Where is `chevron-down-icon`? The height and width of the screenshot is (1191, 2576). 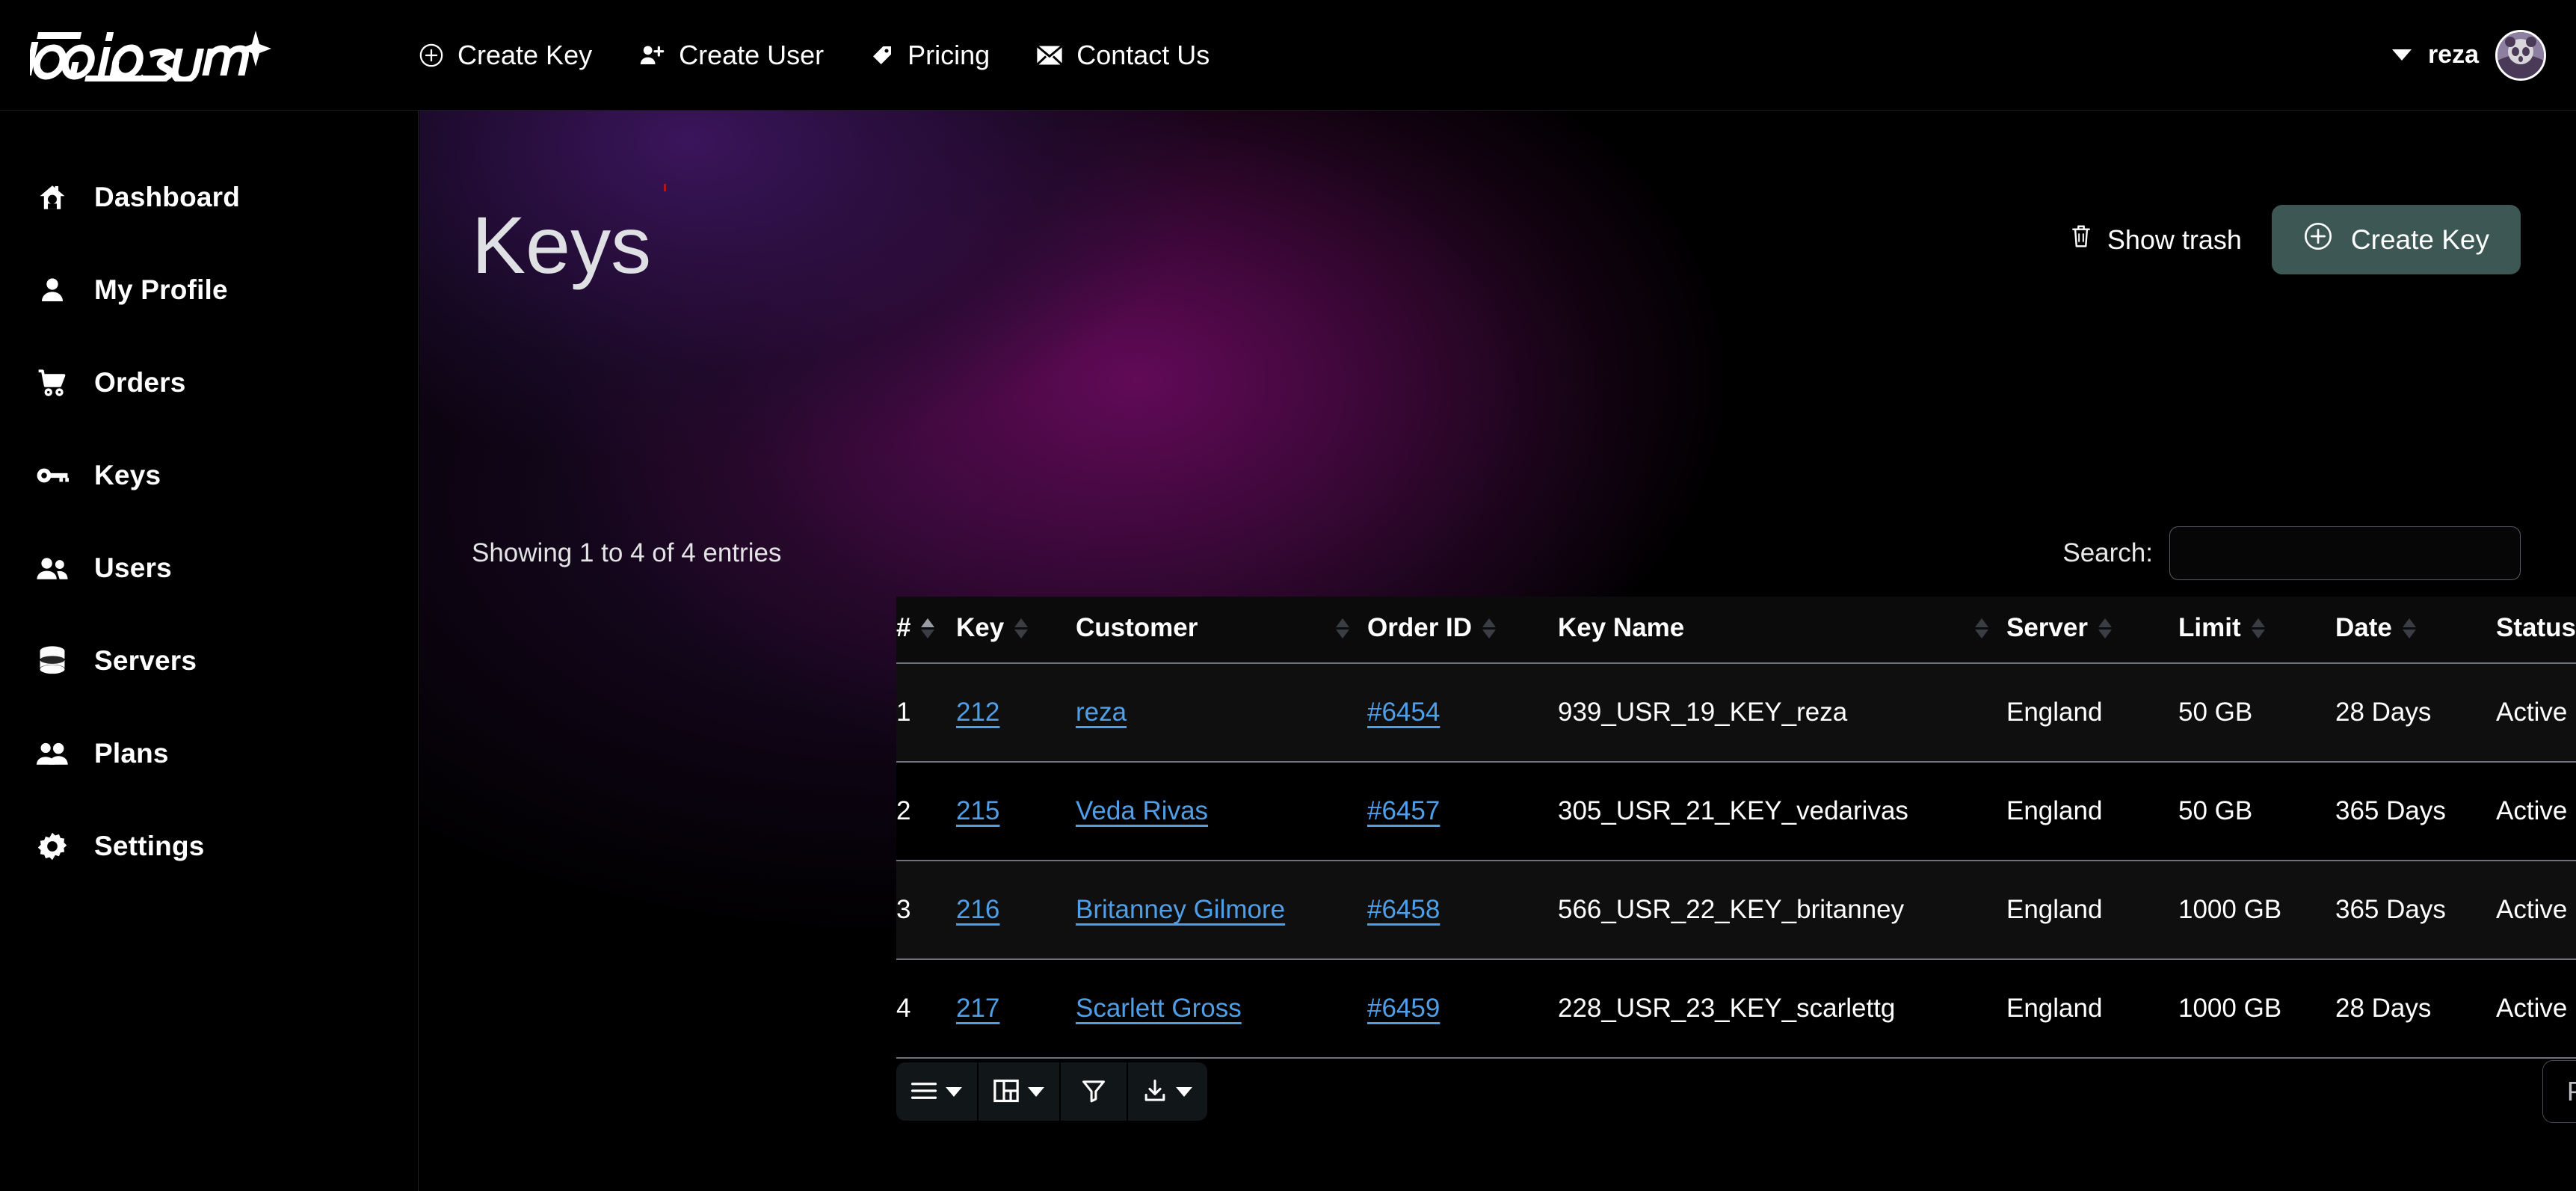
chevron-down-icon is located at coordinates (954, 1091).